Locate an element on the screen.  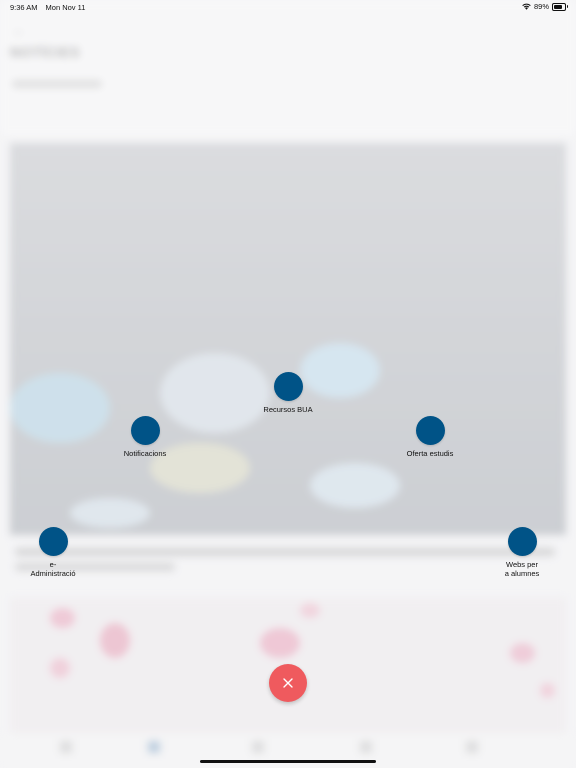
menu-item-label: Oferta estudis is located at coordinates (430, 453).